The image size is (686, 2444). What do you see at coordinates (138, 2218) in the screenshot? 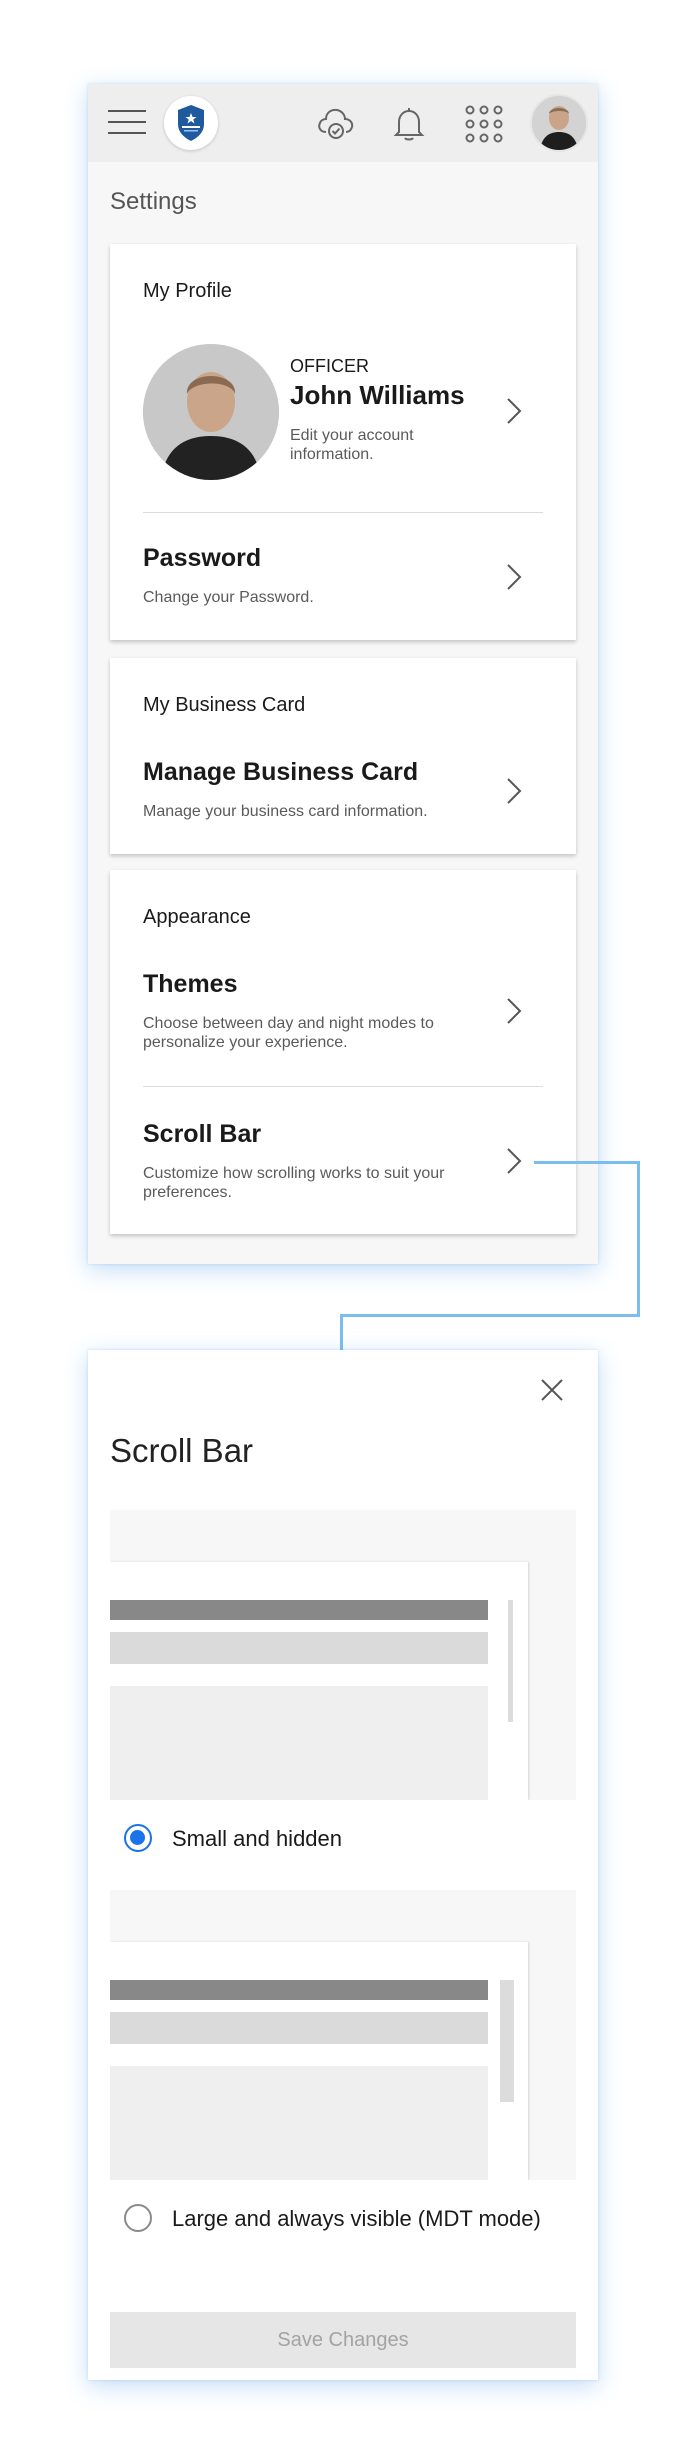
I see `radio-large-visible` at bounding box center [138, 2218].